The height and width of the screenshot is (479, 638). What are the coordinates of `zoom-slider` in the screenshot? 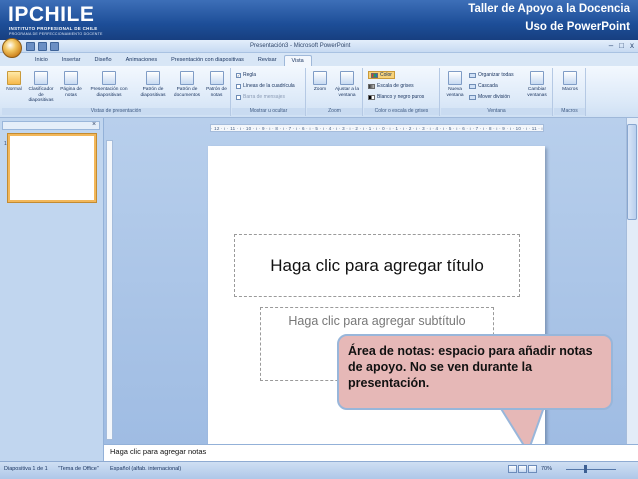 It's located at (591, 469).